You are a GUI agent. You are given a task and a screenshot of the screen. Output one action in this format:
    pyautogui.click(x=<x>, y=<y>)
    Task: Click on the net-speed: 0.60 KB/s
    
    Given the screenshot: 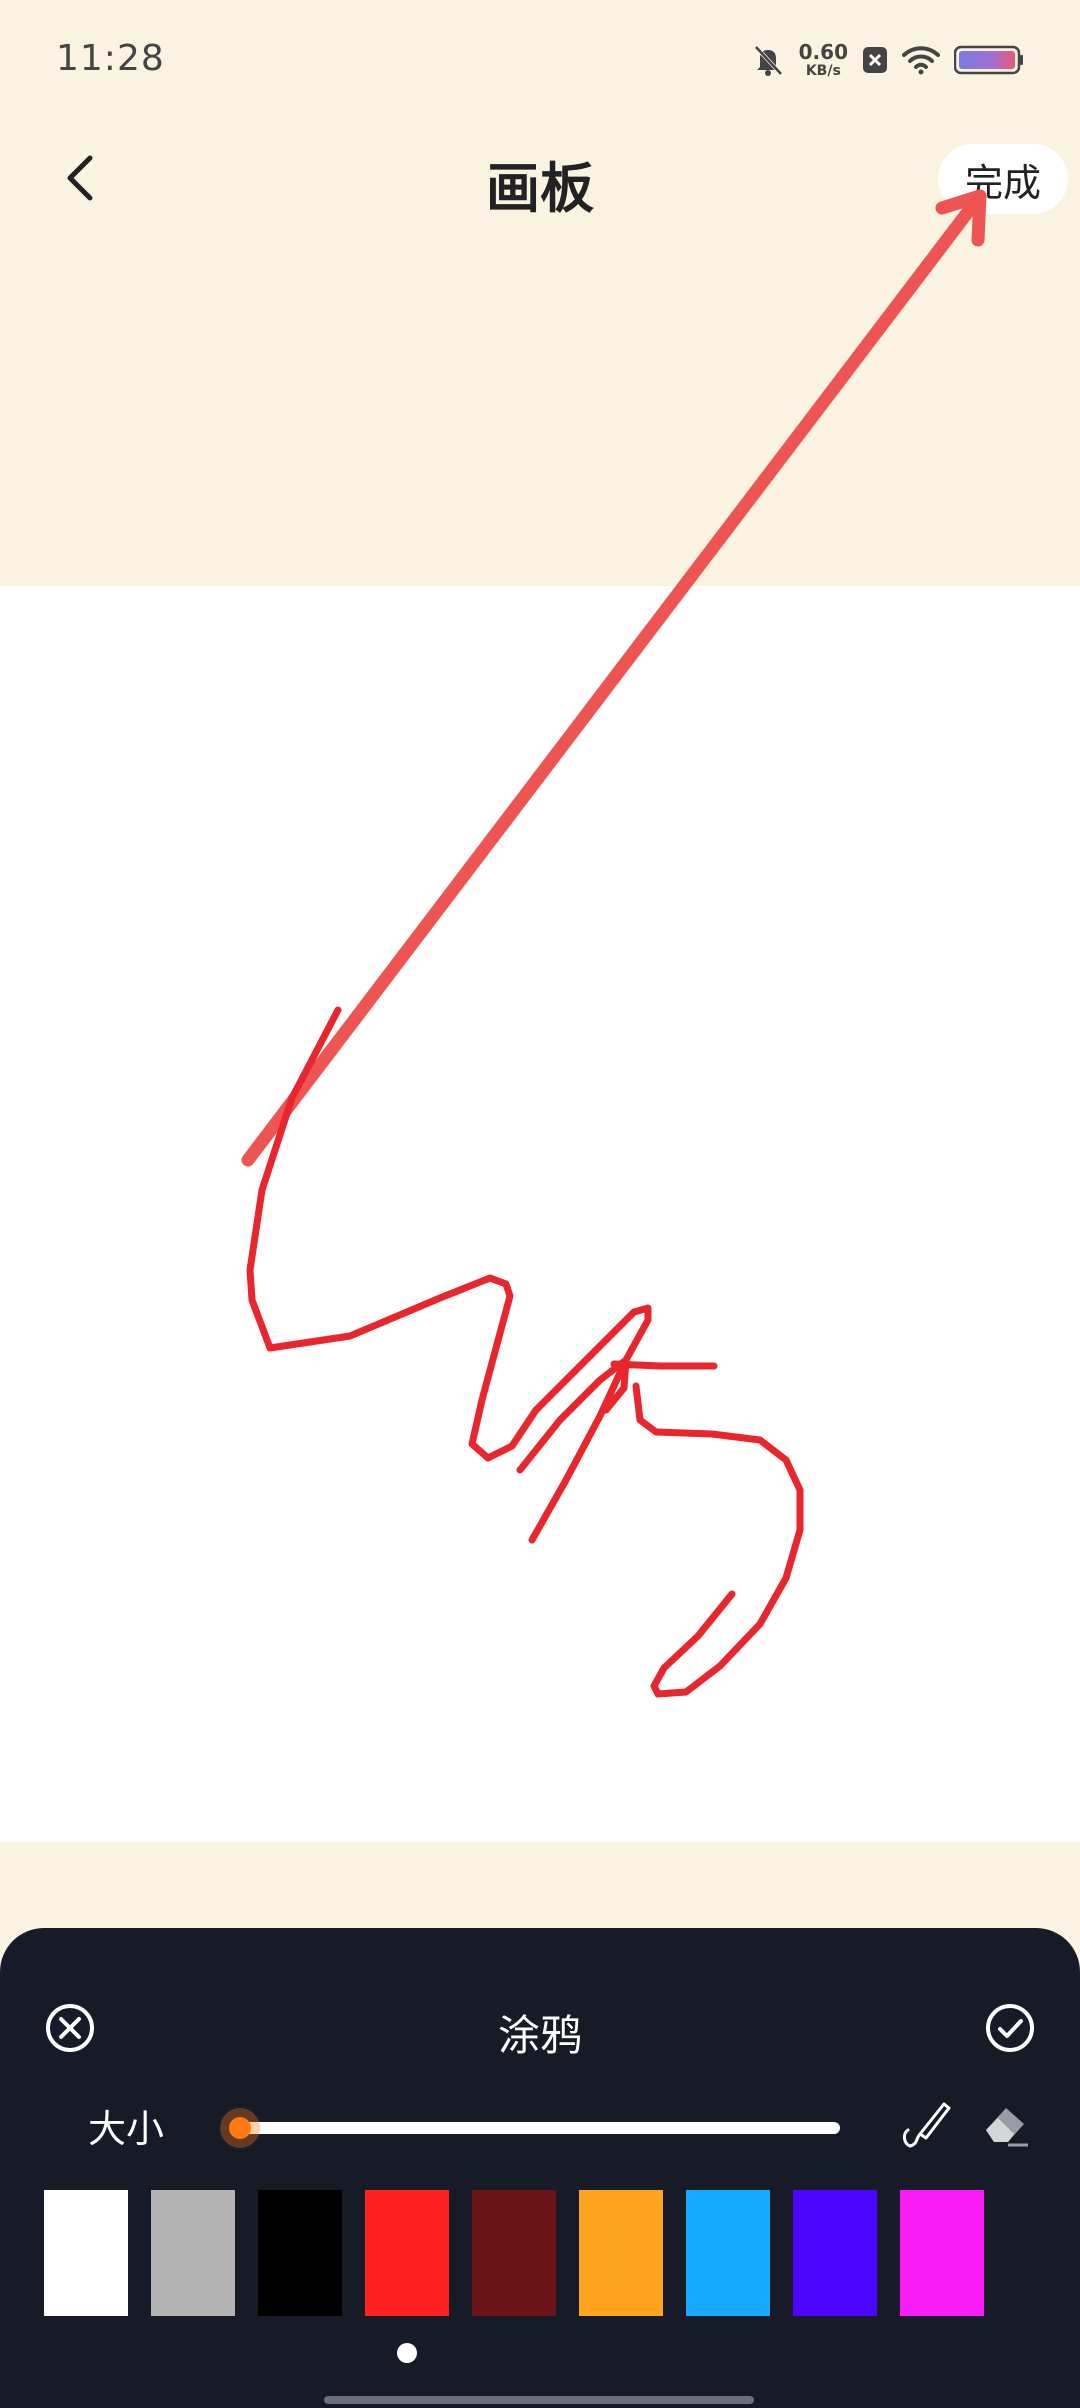 What is the action you would take?
    pyautogui.click(x=823, y=60)
    